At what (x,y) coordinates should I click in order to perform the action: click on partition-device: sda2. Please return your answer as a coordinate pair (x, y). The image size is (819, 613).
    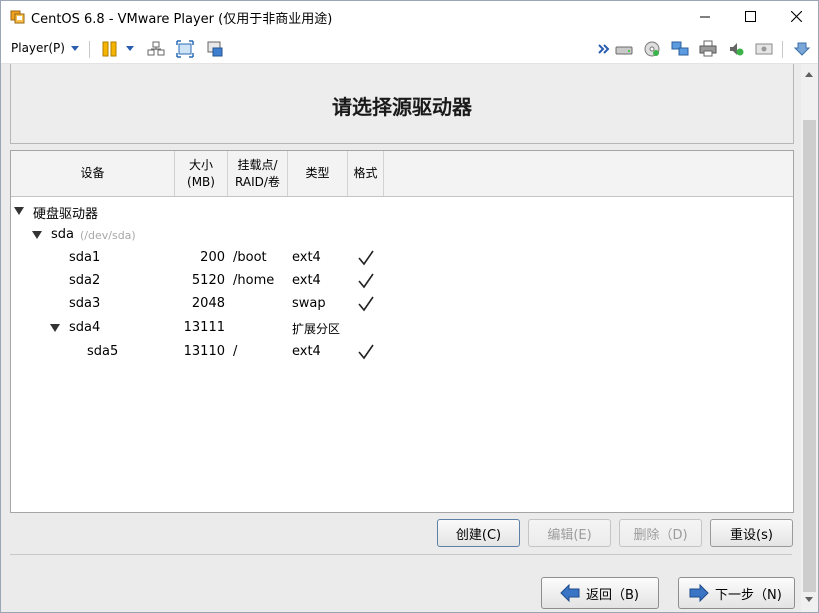
    Looking at the image, I should click on (85, 280).